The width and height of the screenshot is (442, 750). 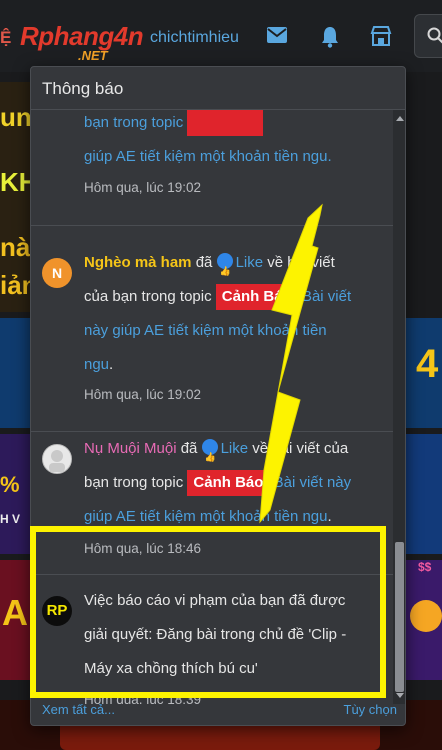 What do you see at coordinates (93, 55) in the screenshot?
I see `logo-net-text: .NET` at bounding box center [93, 55].